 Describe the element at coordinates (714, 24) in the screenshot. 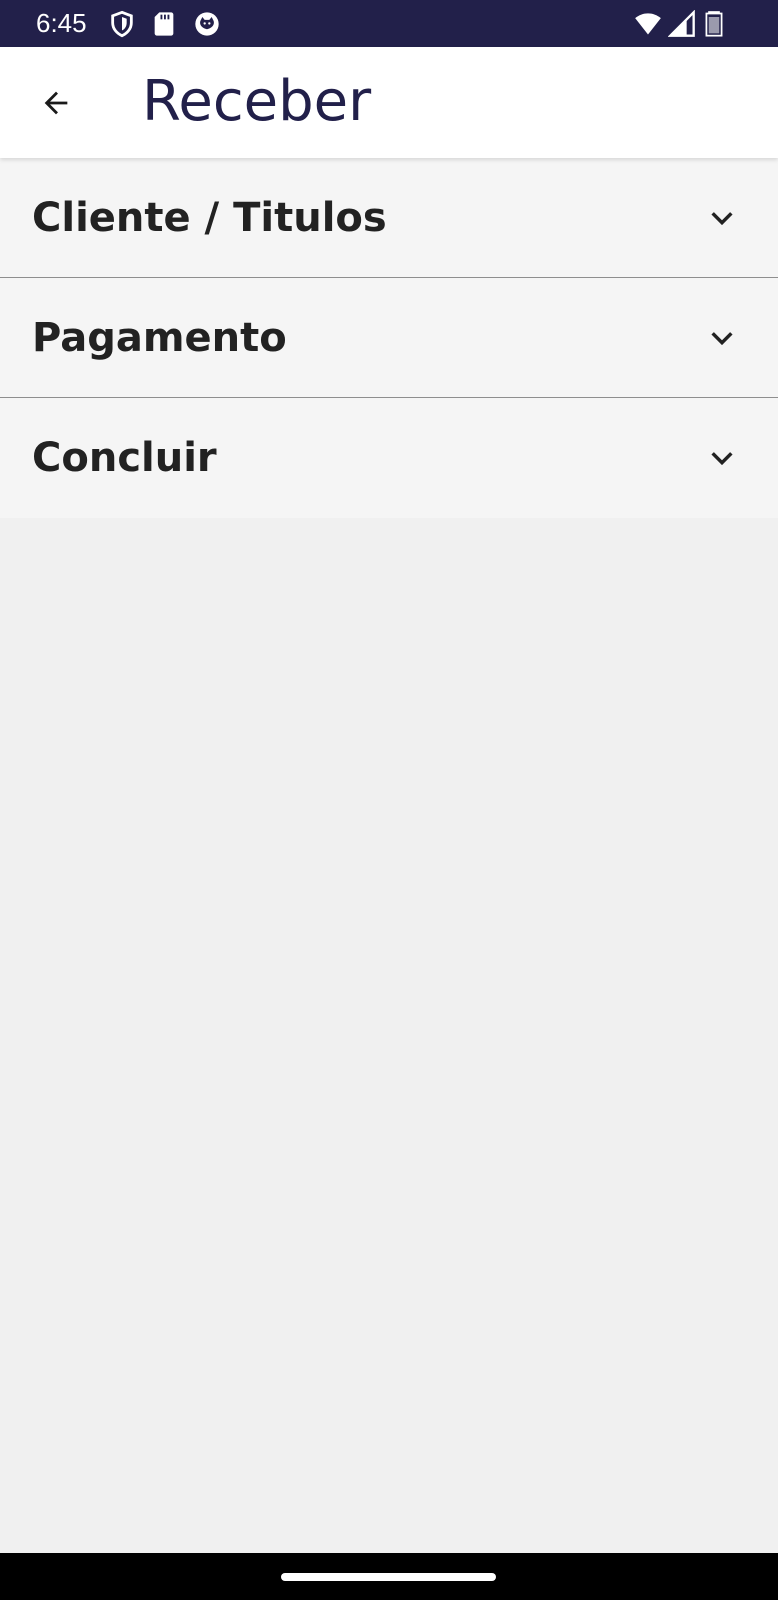

I see `battery-icon` at that location.